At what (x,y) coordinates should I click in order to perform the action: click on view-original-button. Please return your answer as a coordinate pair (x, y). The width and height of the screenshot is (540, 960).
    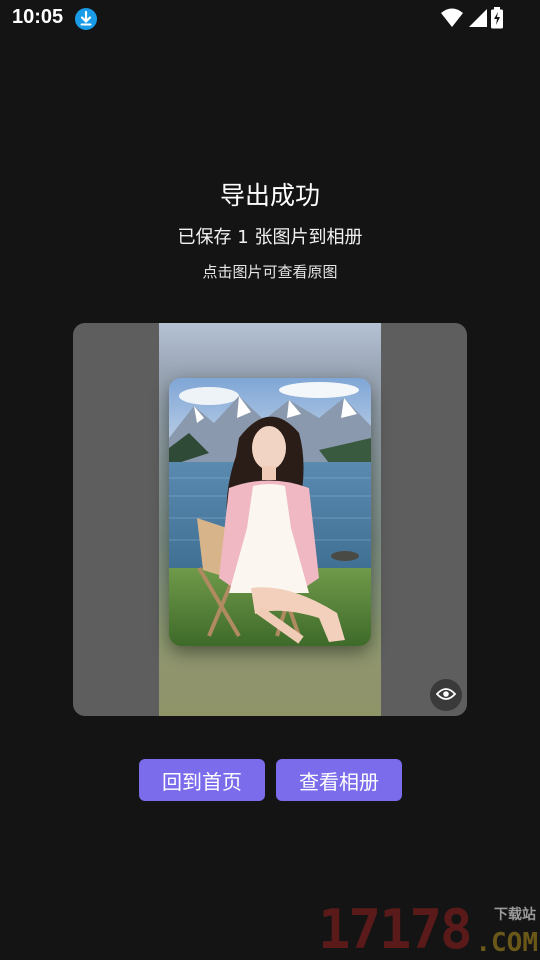
    Looking at the image, I should click on (446, 695).